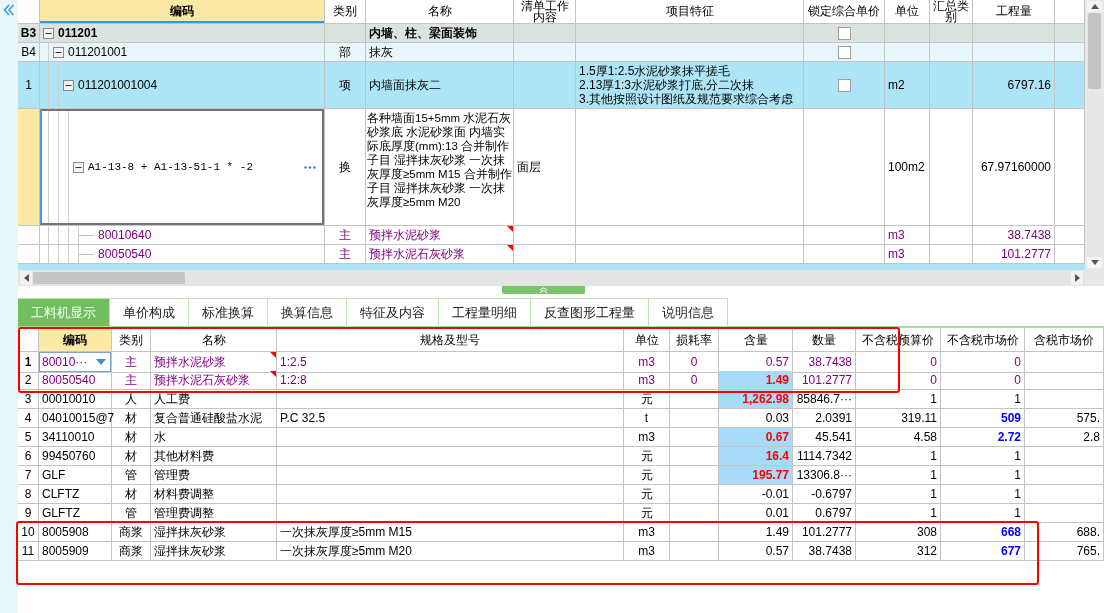  I want to click on quantity-value: 101.2777, so click(1025, 254).